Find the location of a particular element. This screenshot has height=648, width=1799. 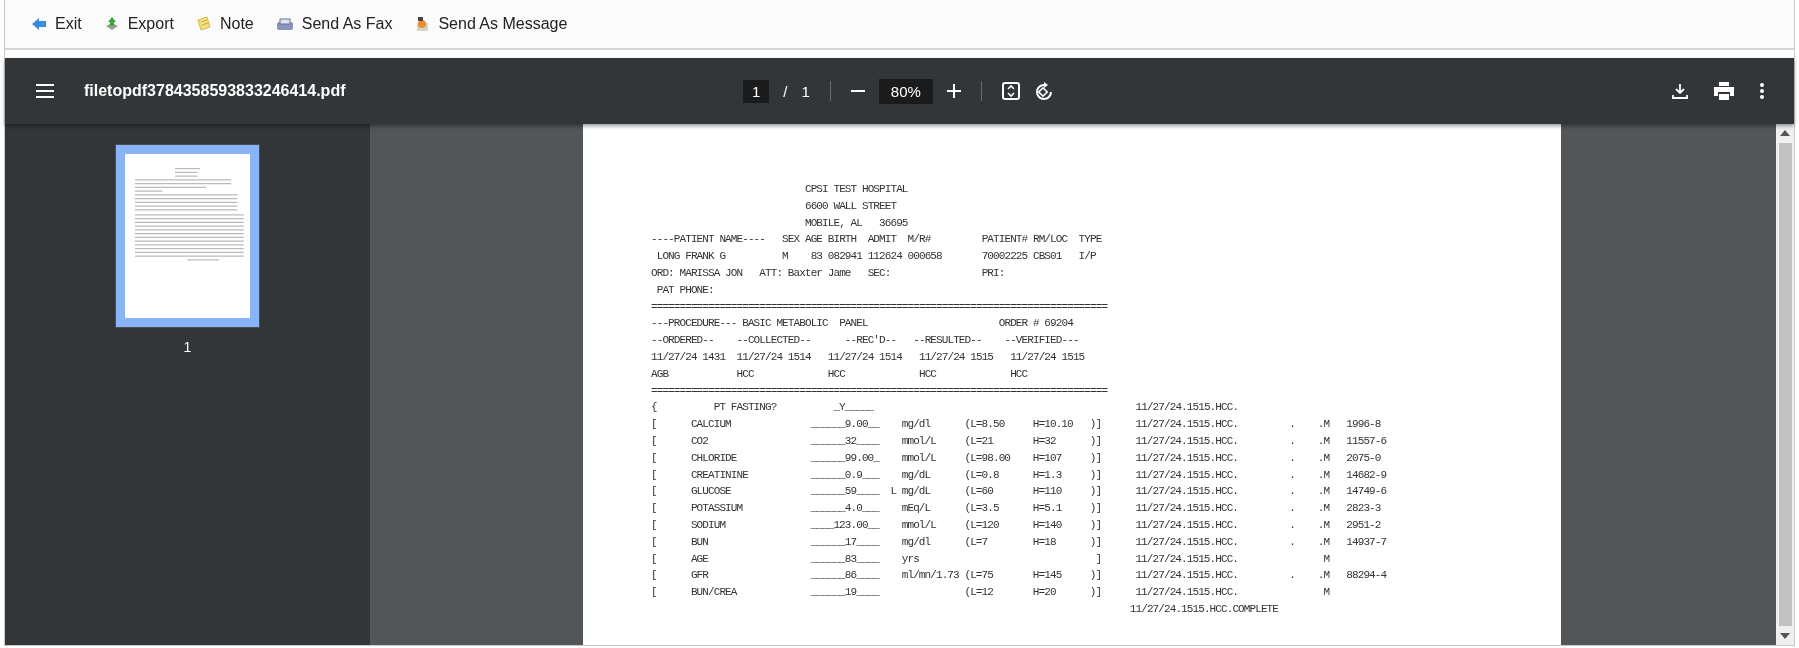

fit-page-icon is located at coordinates (1010, 91).